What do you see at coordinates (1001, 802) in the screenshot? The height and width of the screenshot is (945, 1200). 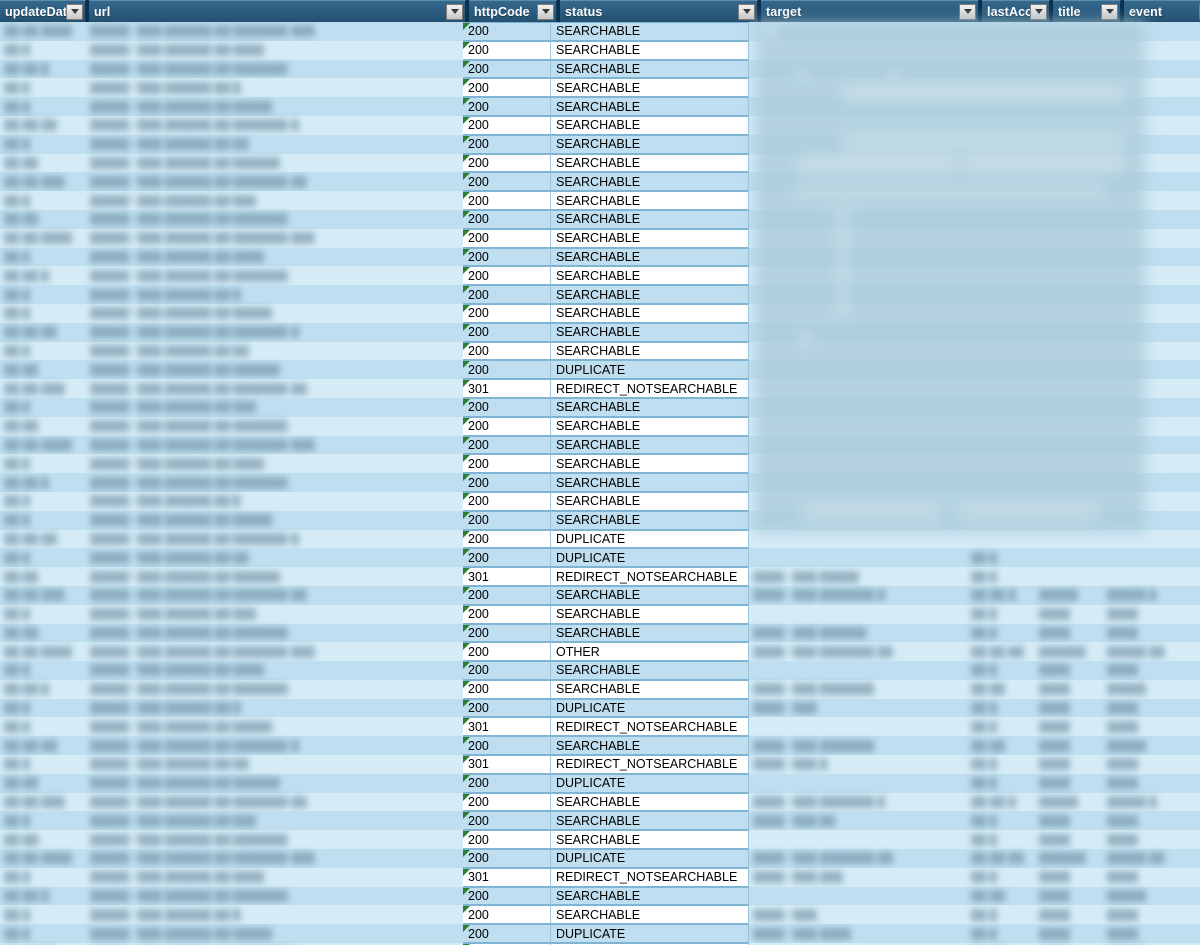 I see `cell-lastAccess: ██.██.█` at bounding box center [1001, 802].